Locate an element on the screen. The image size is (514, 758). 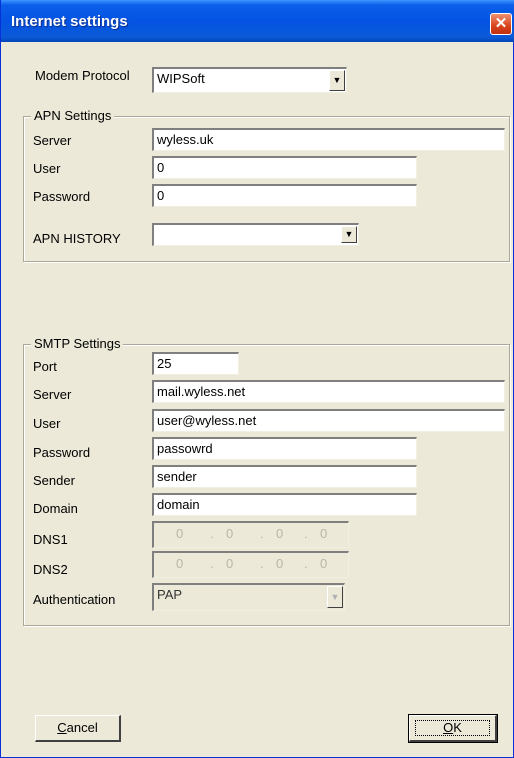
apn-server-label: Server is located at coordinates (52, 140).